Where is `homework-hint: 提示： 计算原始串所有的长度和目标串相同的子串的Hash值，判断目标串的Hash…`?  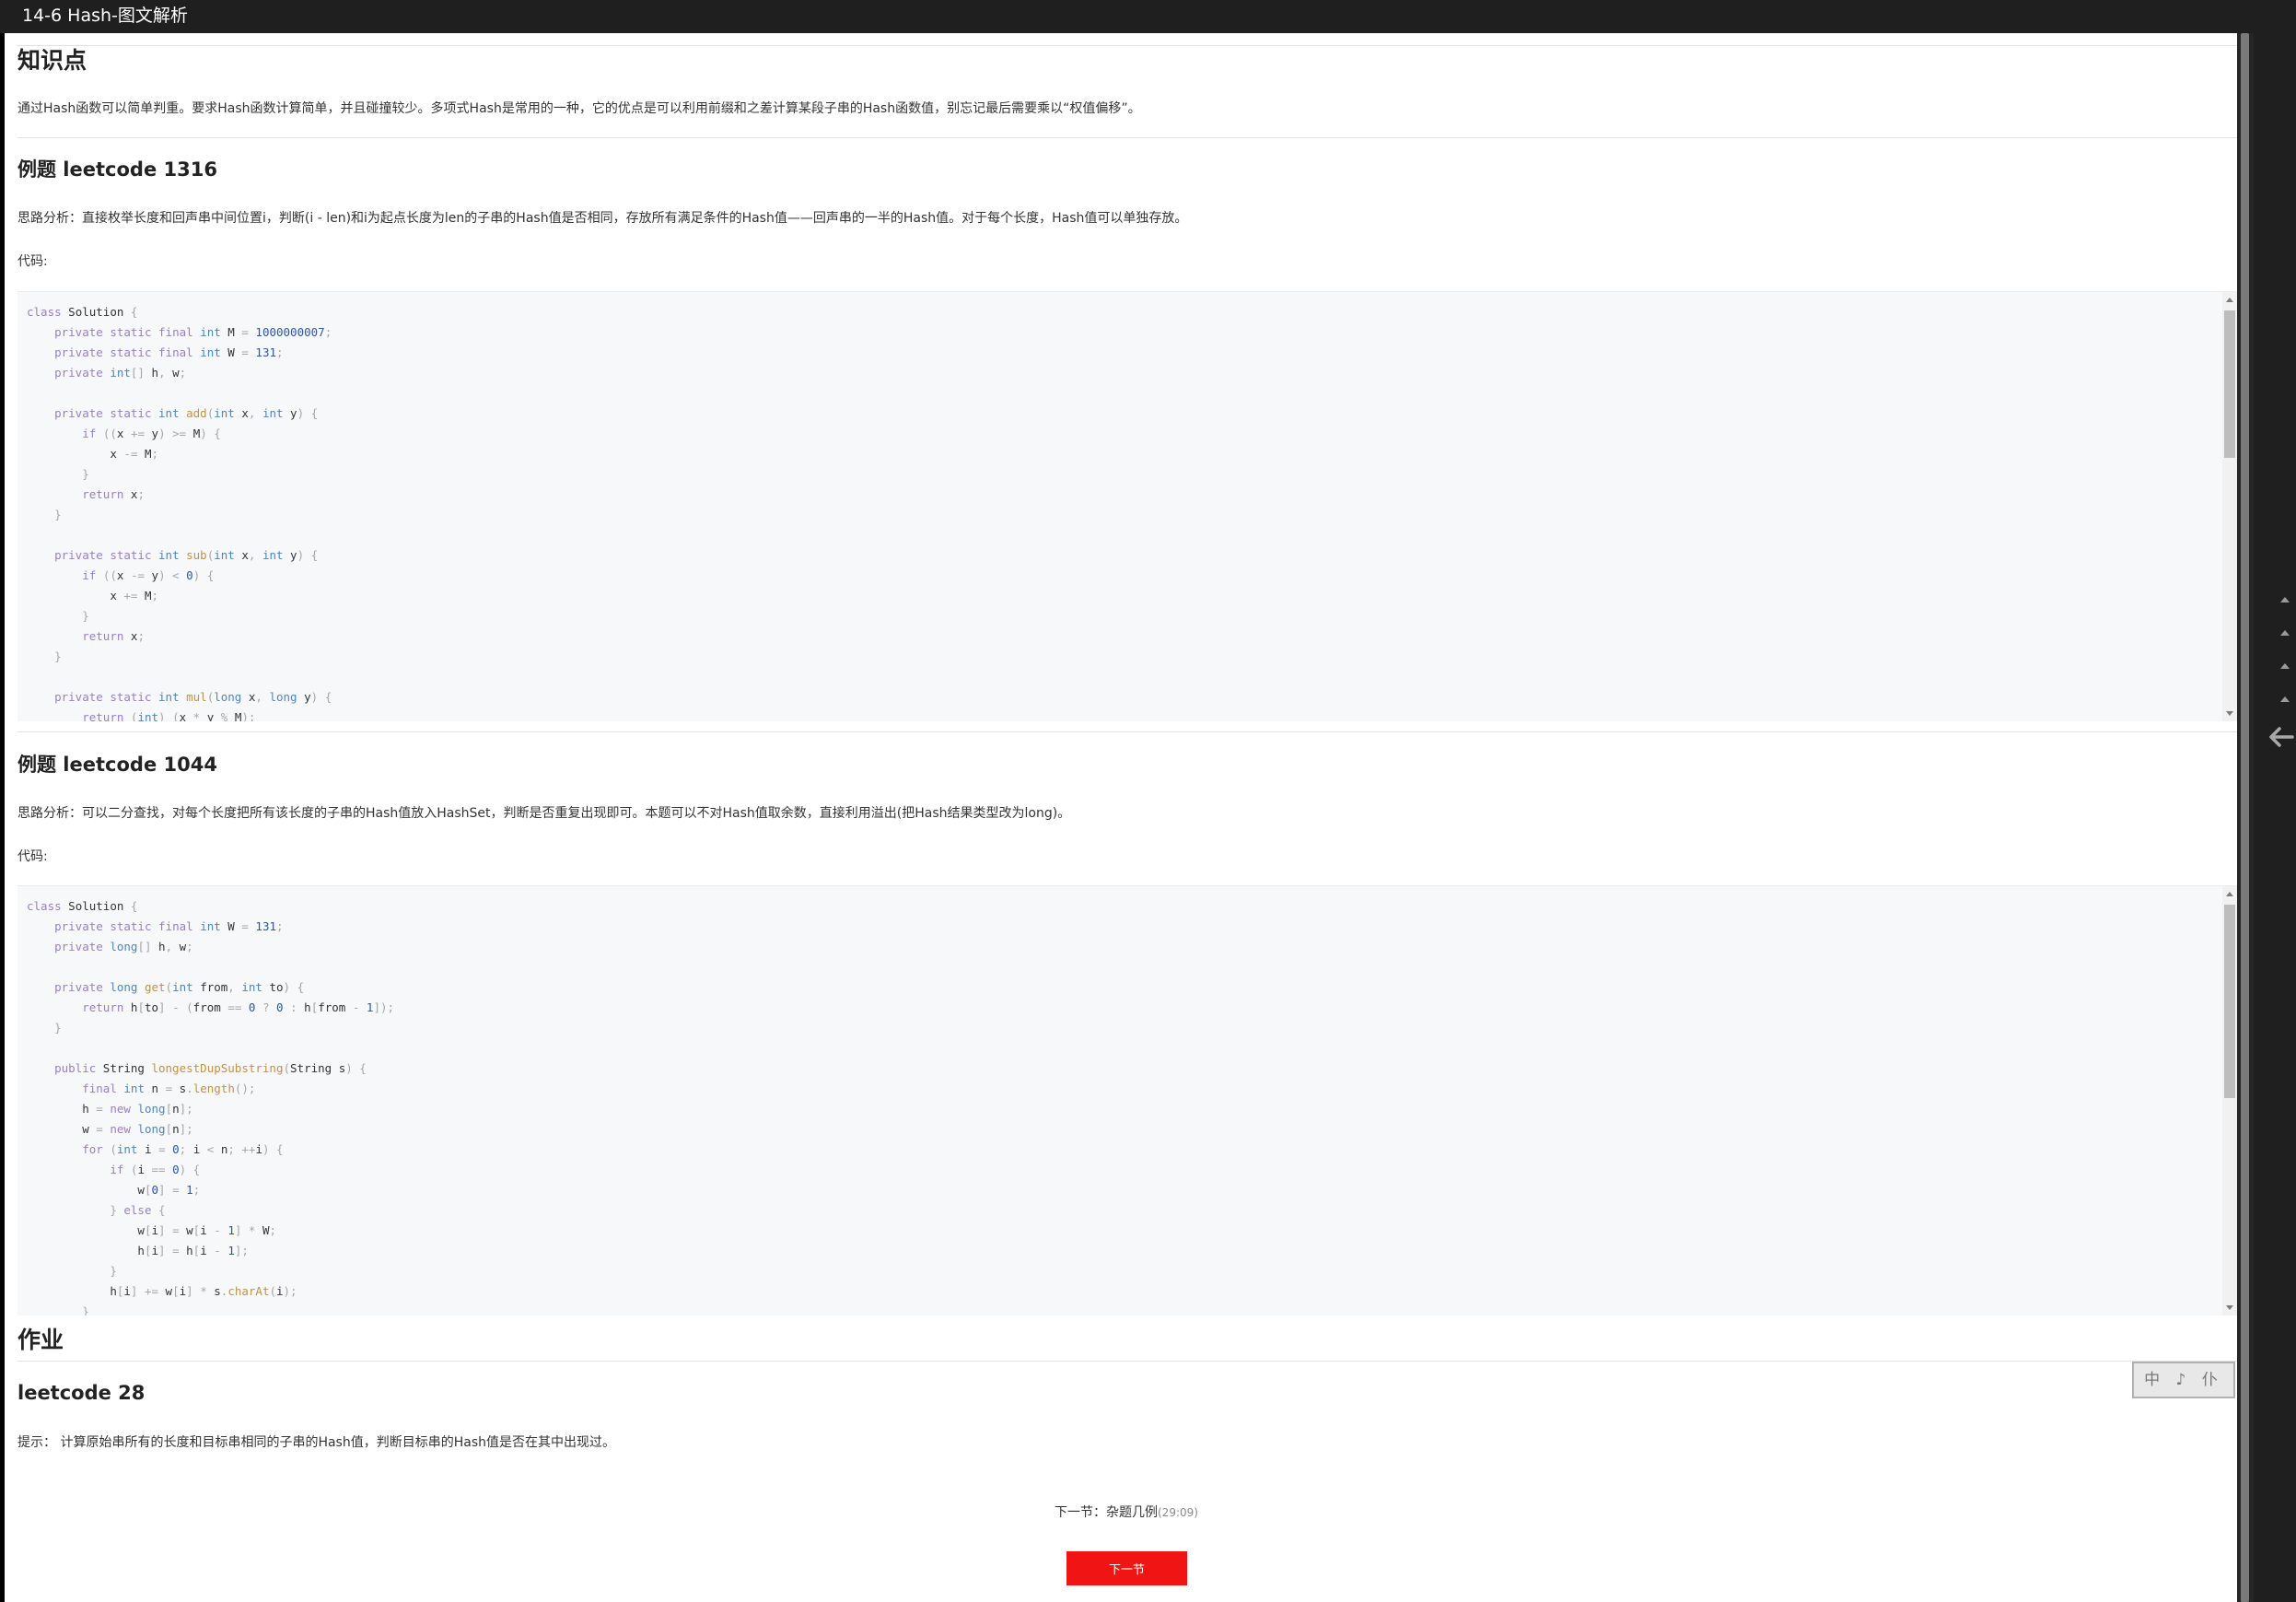
homework-hint: 提示： 计算原始串所有的长度和目标串相同的子串的Hash值，判断目标串的Hash… is located at coordinates (316, 1443).